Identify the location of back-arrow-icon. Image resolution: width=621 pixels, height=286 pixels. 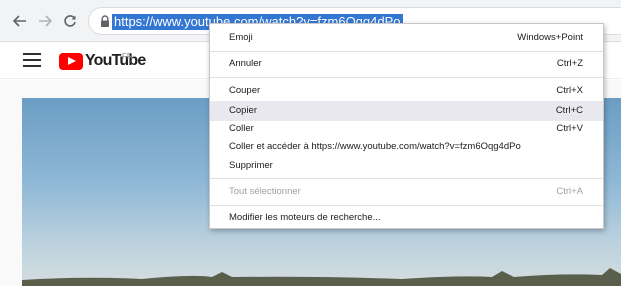
(19, 21).